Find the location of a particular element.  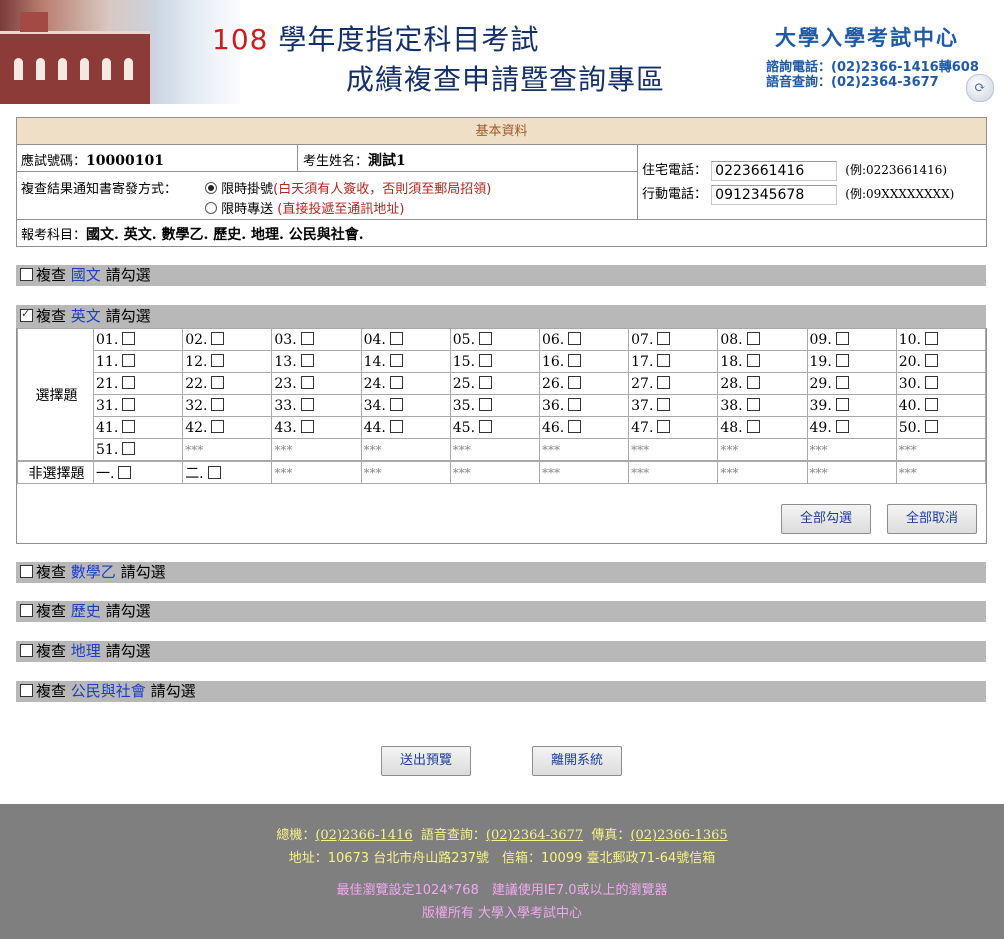

mc-question-cell: 23. is located at coordinates (316, 383).